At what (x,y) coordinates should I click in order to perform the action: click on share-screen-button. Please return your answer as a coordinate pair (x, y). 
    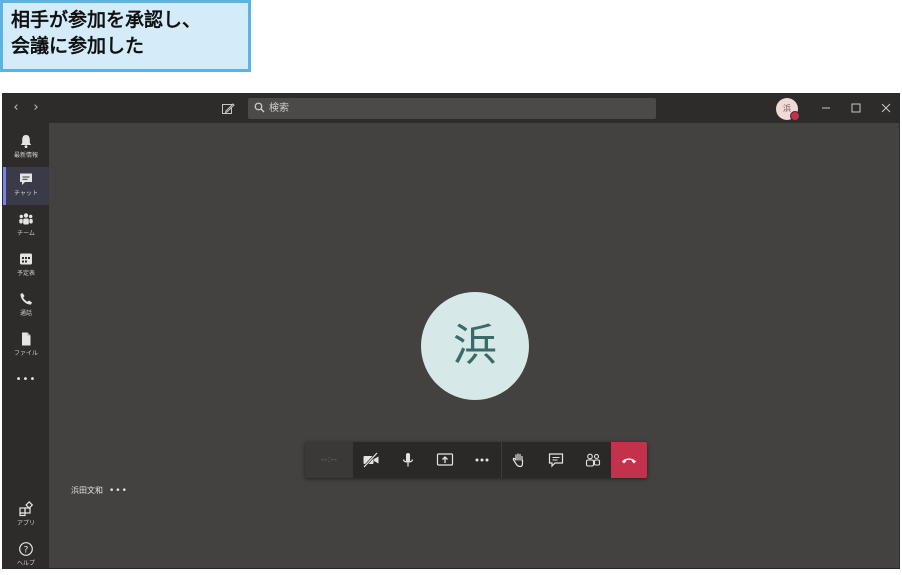
    Looking at the image, I should click on (445, 460).